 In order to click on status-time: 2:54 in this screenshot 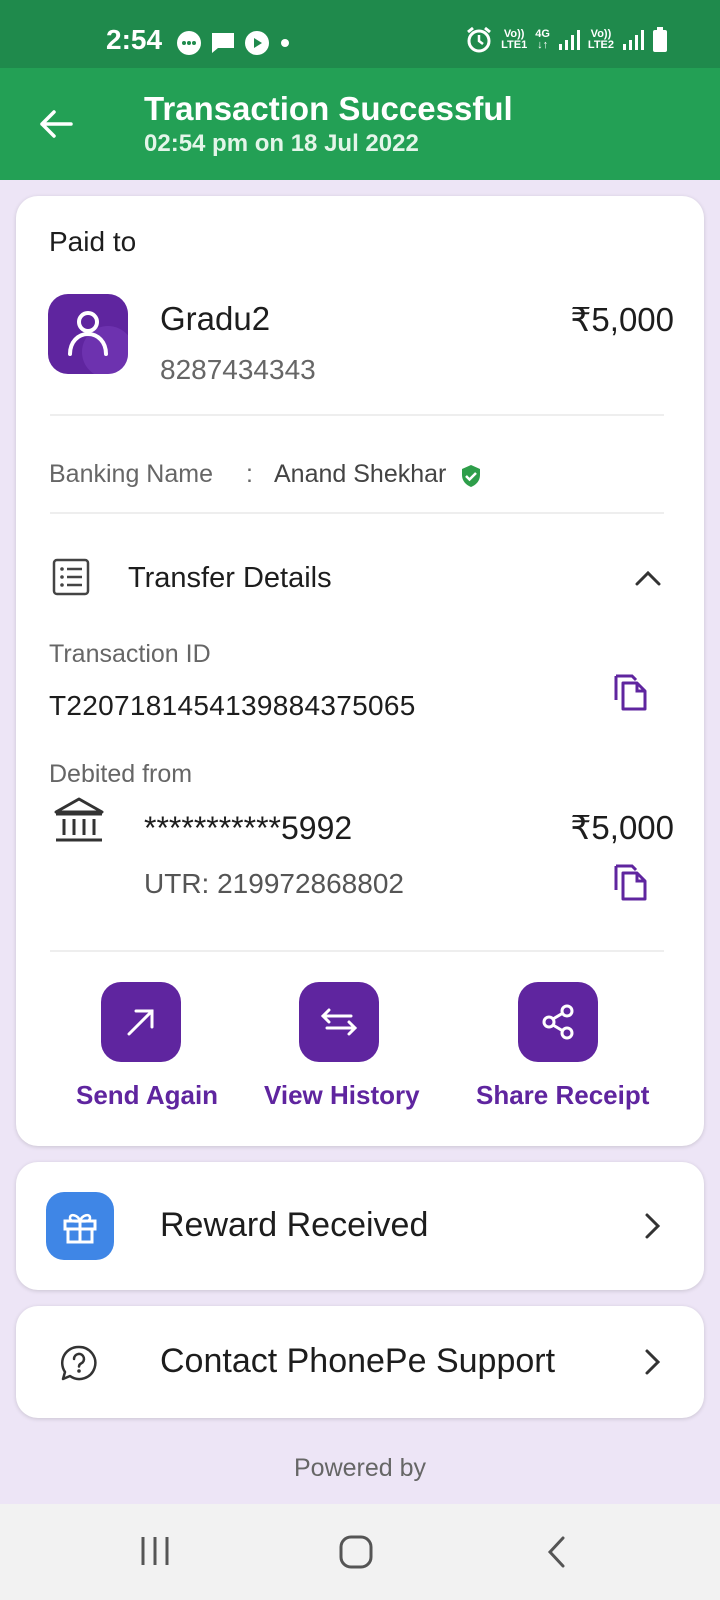, I will do `click(134, 39)`.